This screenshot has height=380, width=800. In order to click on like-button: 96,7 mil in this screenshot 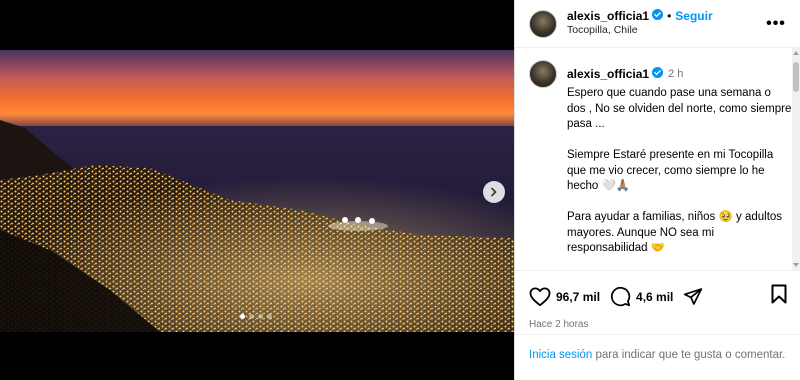, I will do `click(565, 296)`.